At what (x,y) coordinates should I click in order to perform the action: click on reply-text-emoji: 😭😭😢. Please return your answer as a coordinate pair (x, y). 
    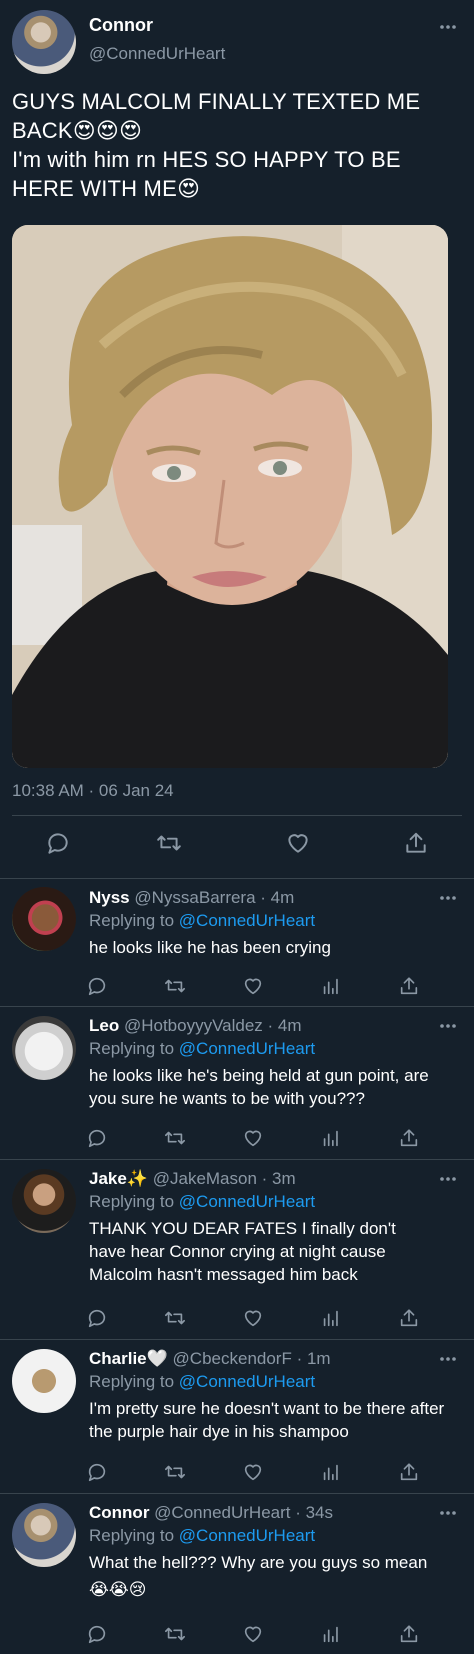
    Looking at the image, I should click on (118, 1589).